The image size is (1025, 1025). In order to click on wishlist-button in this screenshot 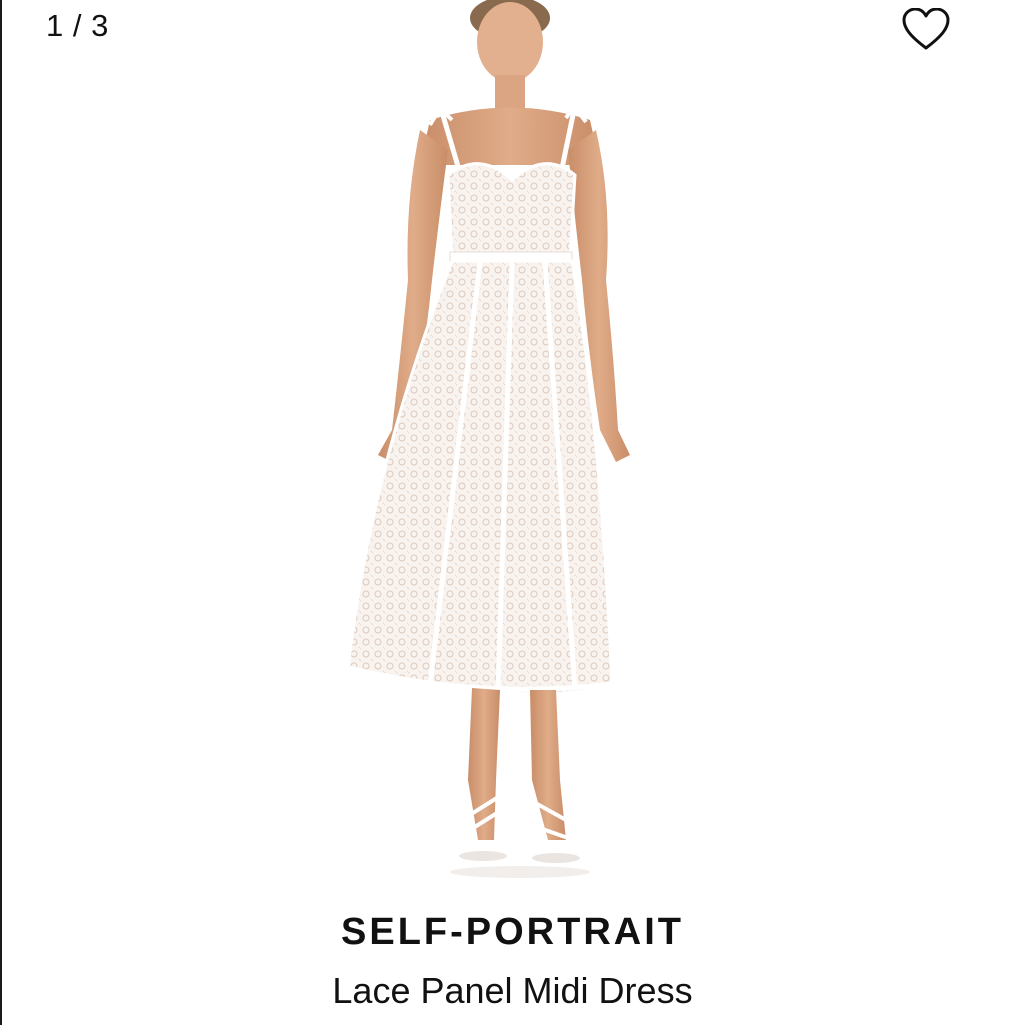, I will do `click(926, 30)`.